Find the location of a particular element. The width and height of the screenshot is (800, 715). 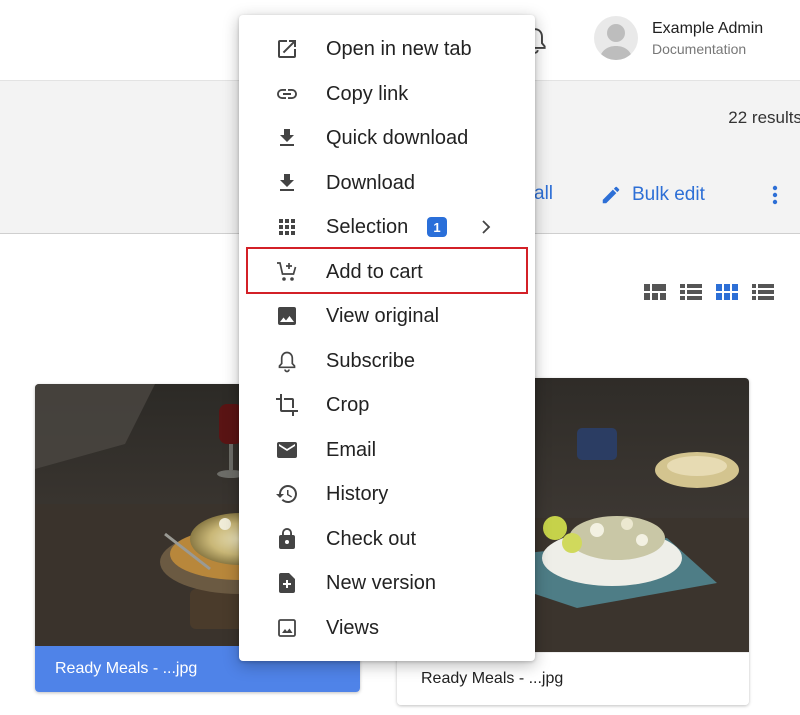

menu-item-email: Email is located at coordinates (387, 450).